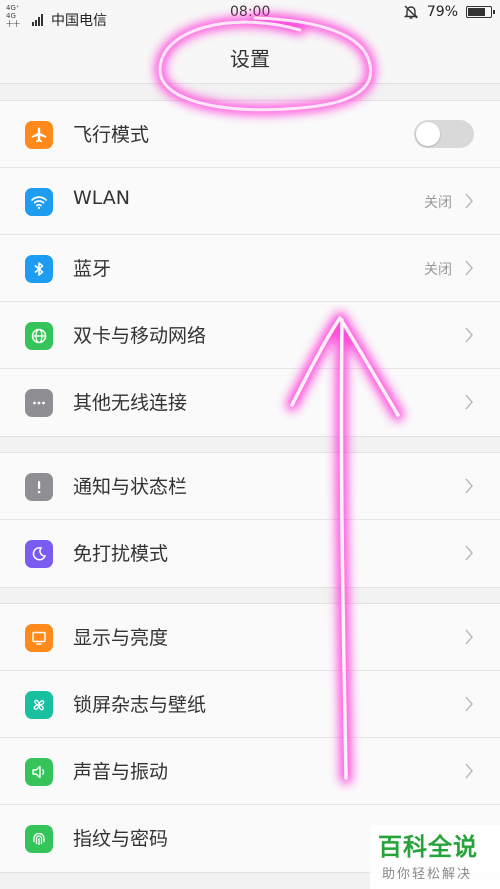  I want to click on moon-icon, so click(39, 554).